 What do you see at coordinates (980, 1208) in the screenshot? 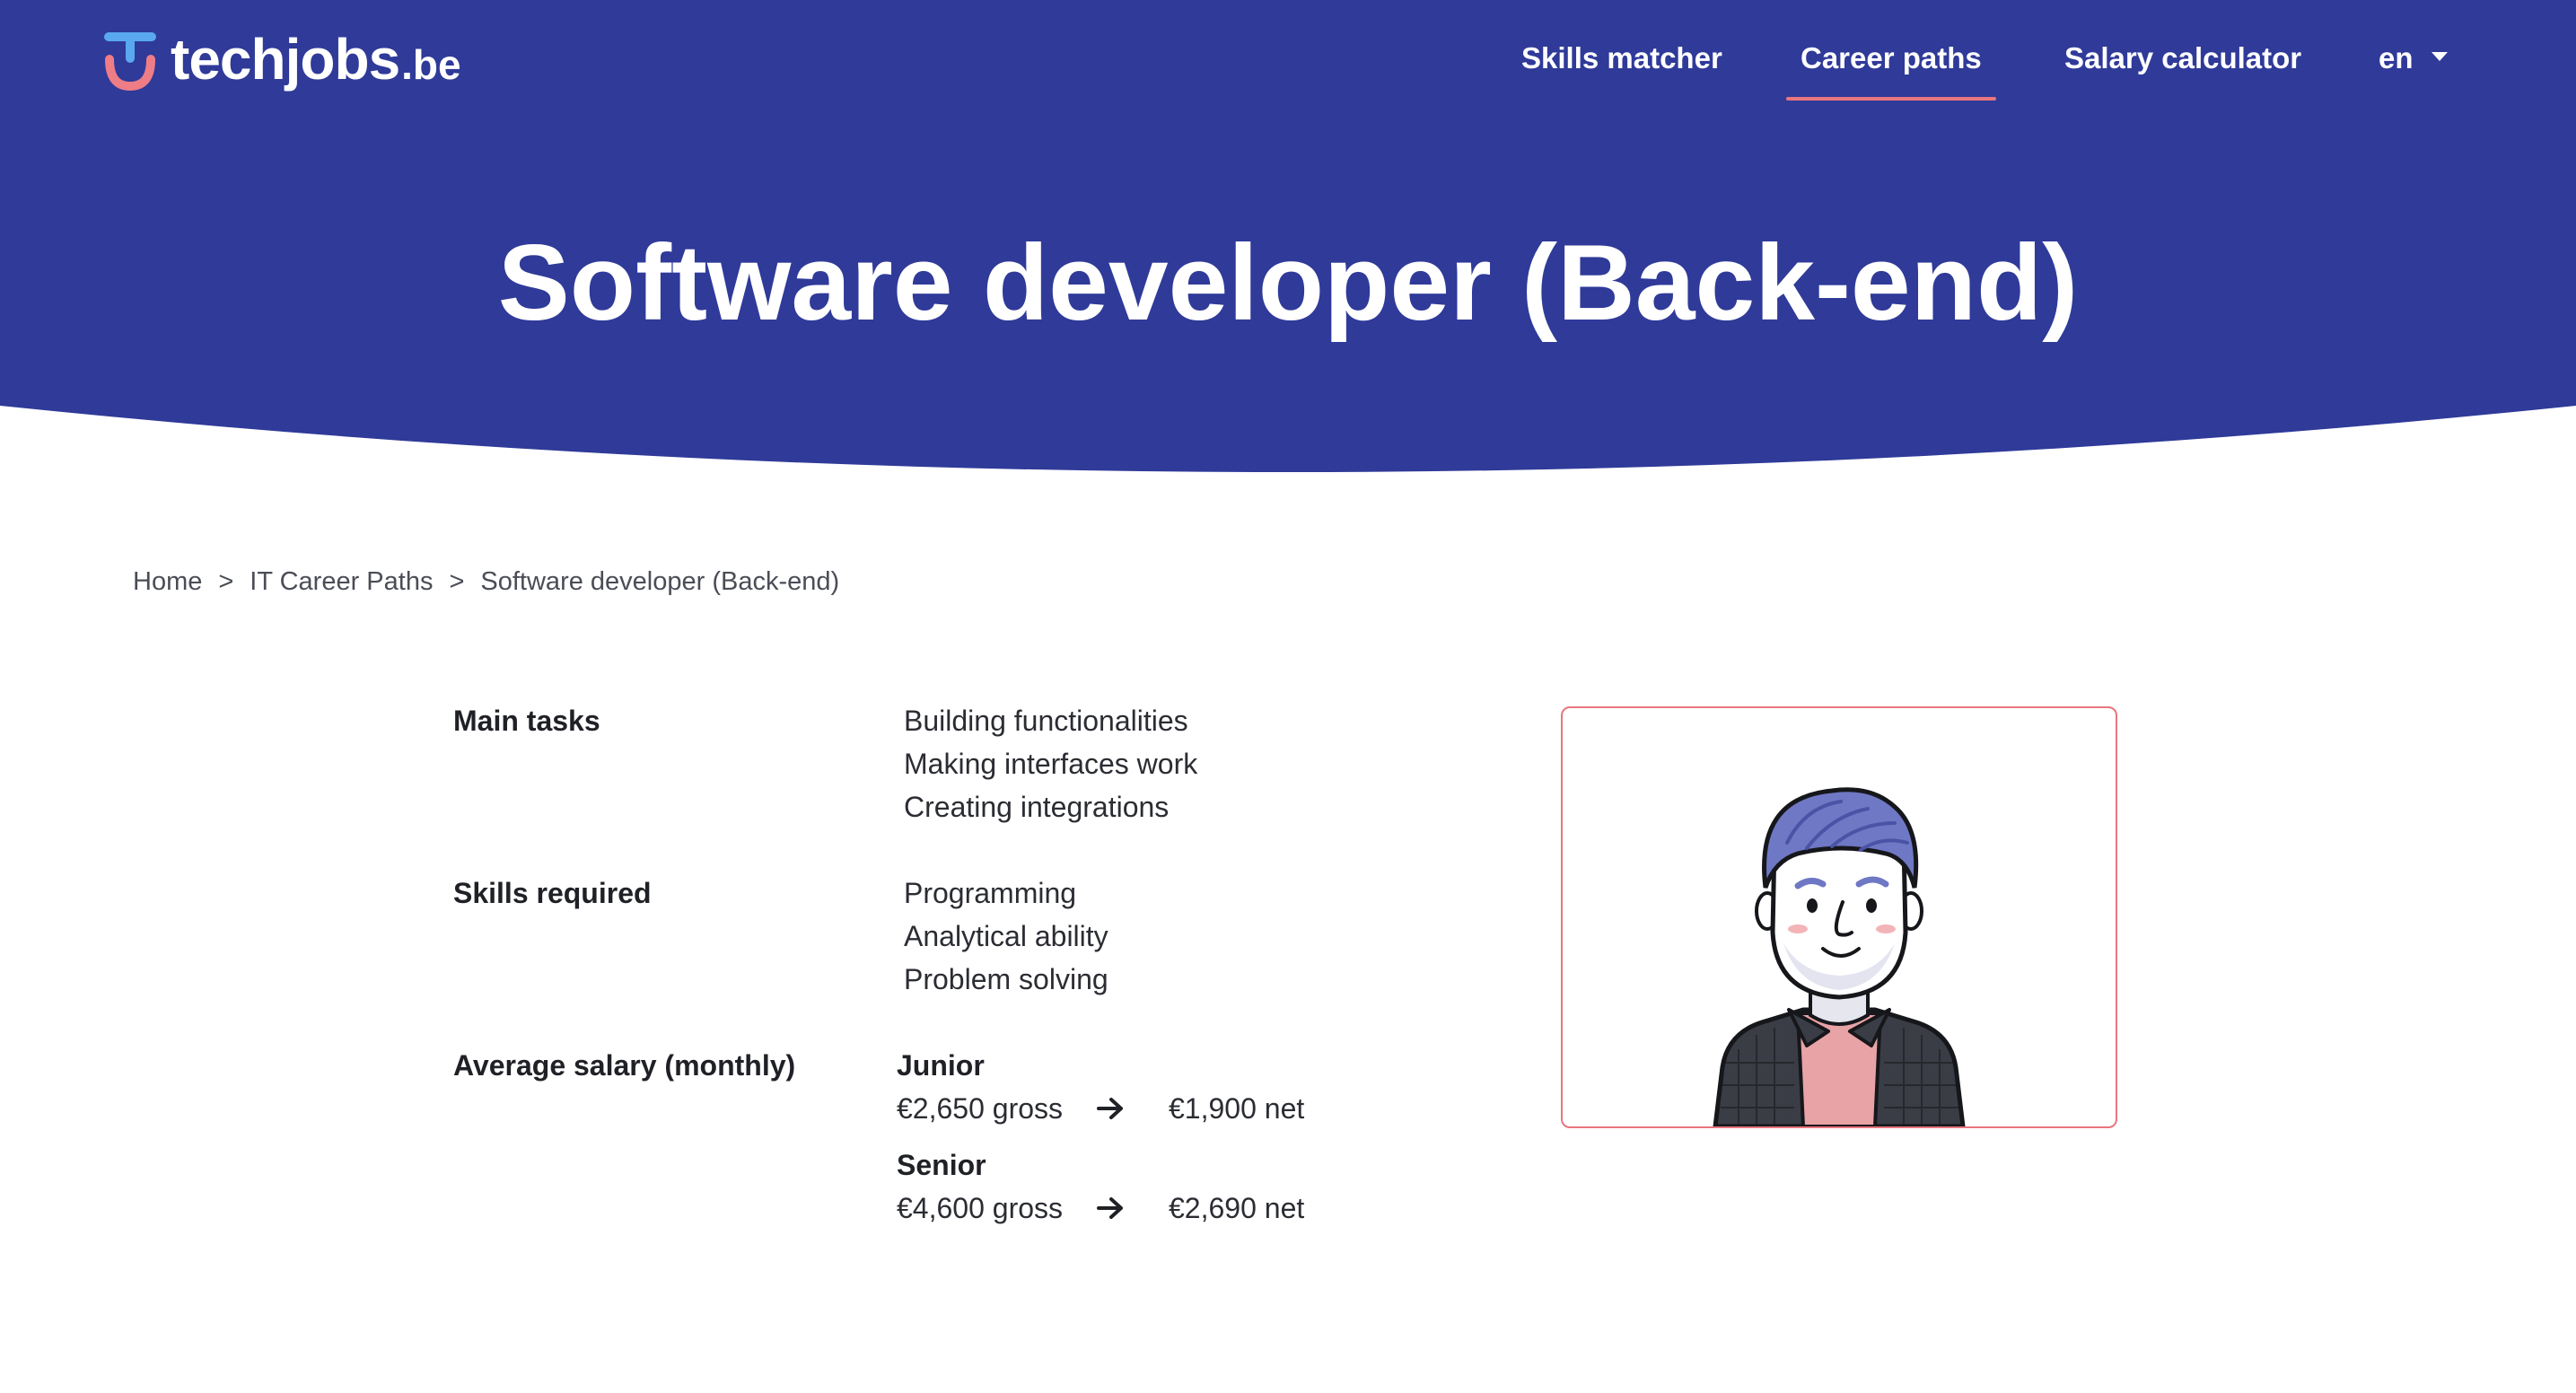
I see `gross-salary: €4,600 gross` at bounding box center [980, 1208].